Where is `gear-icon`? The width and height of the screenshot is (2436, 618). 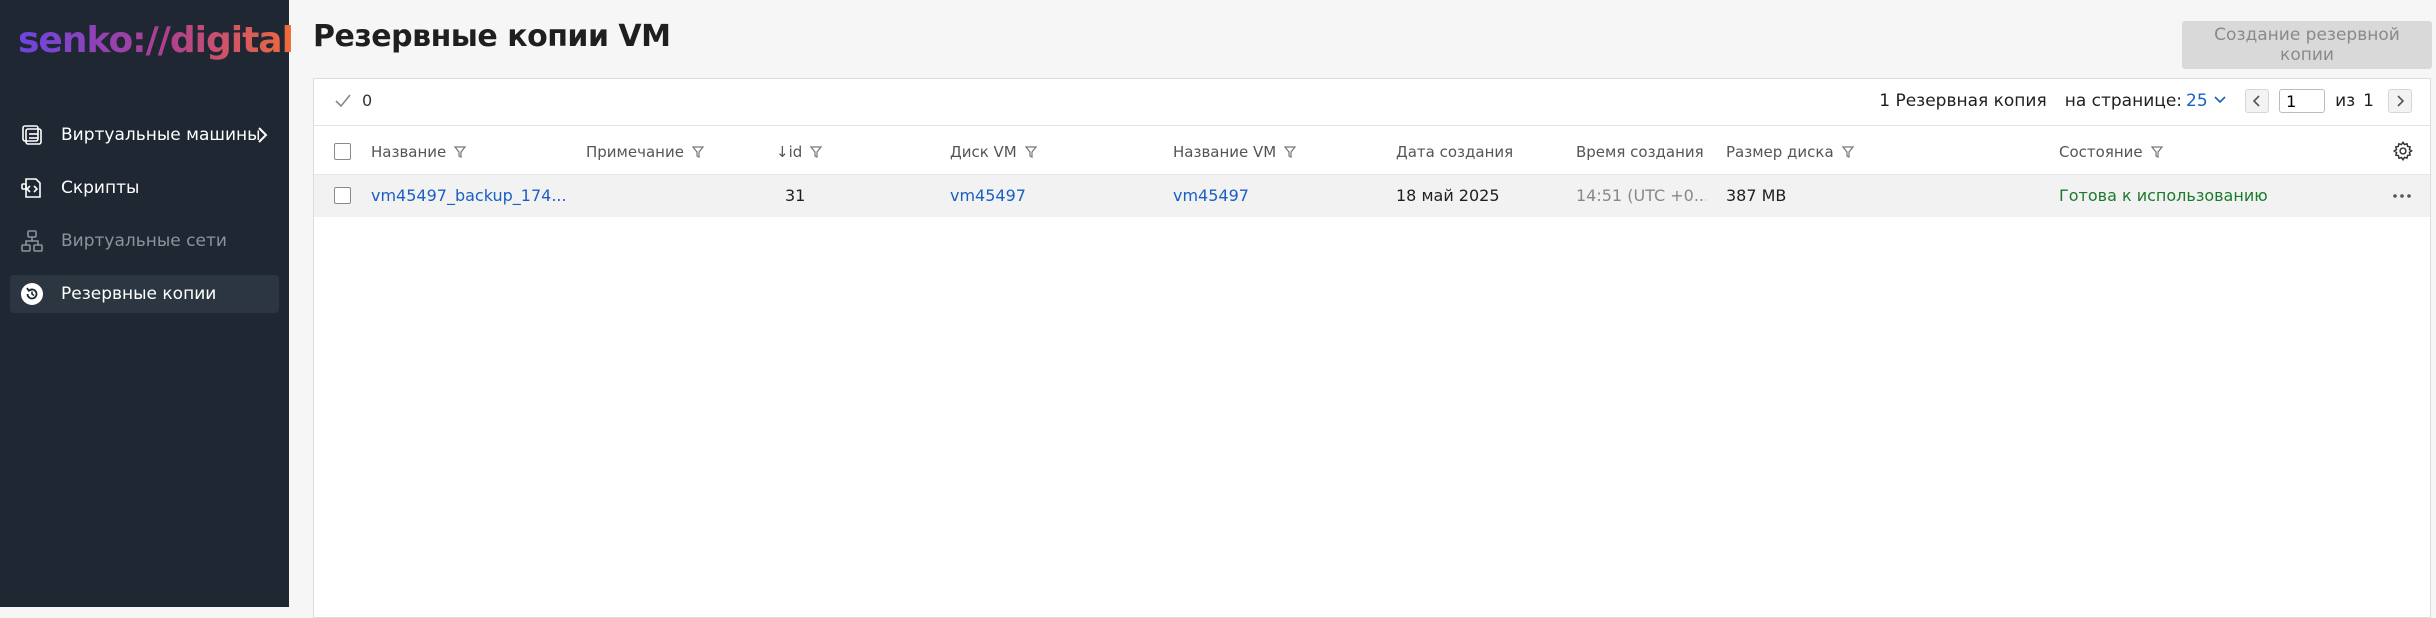
gear-icon is located at coordinates (2402, 151).